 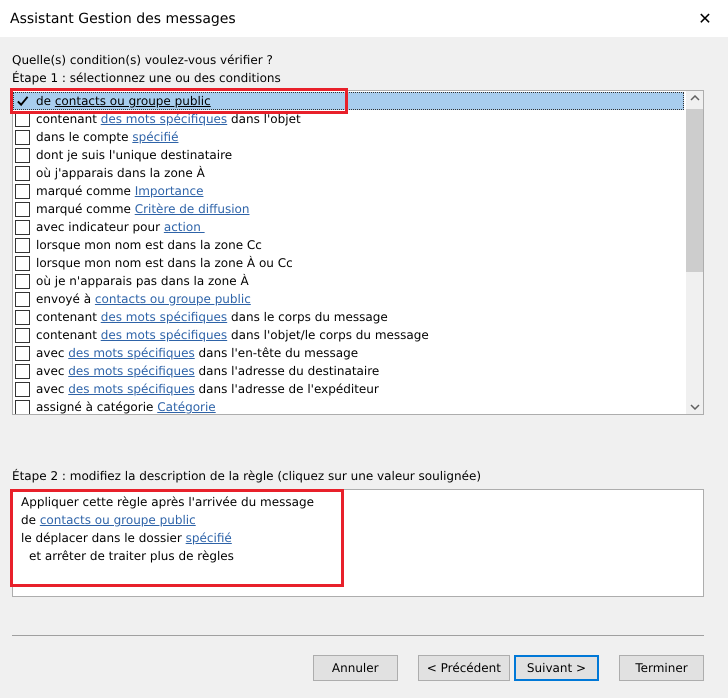 What do you see at coordinates (349, 263) in the screenshot?
I see `condition-row: lorsque mon nom est dans la zone À ou Cc` at bounding box center [349, 263].